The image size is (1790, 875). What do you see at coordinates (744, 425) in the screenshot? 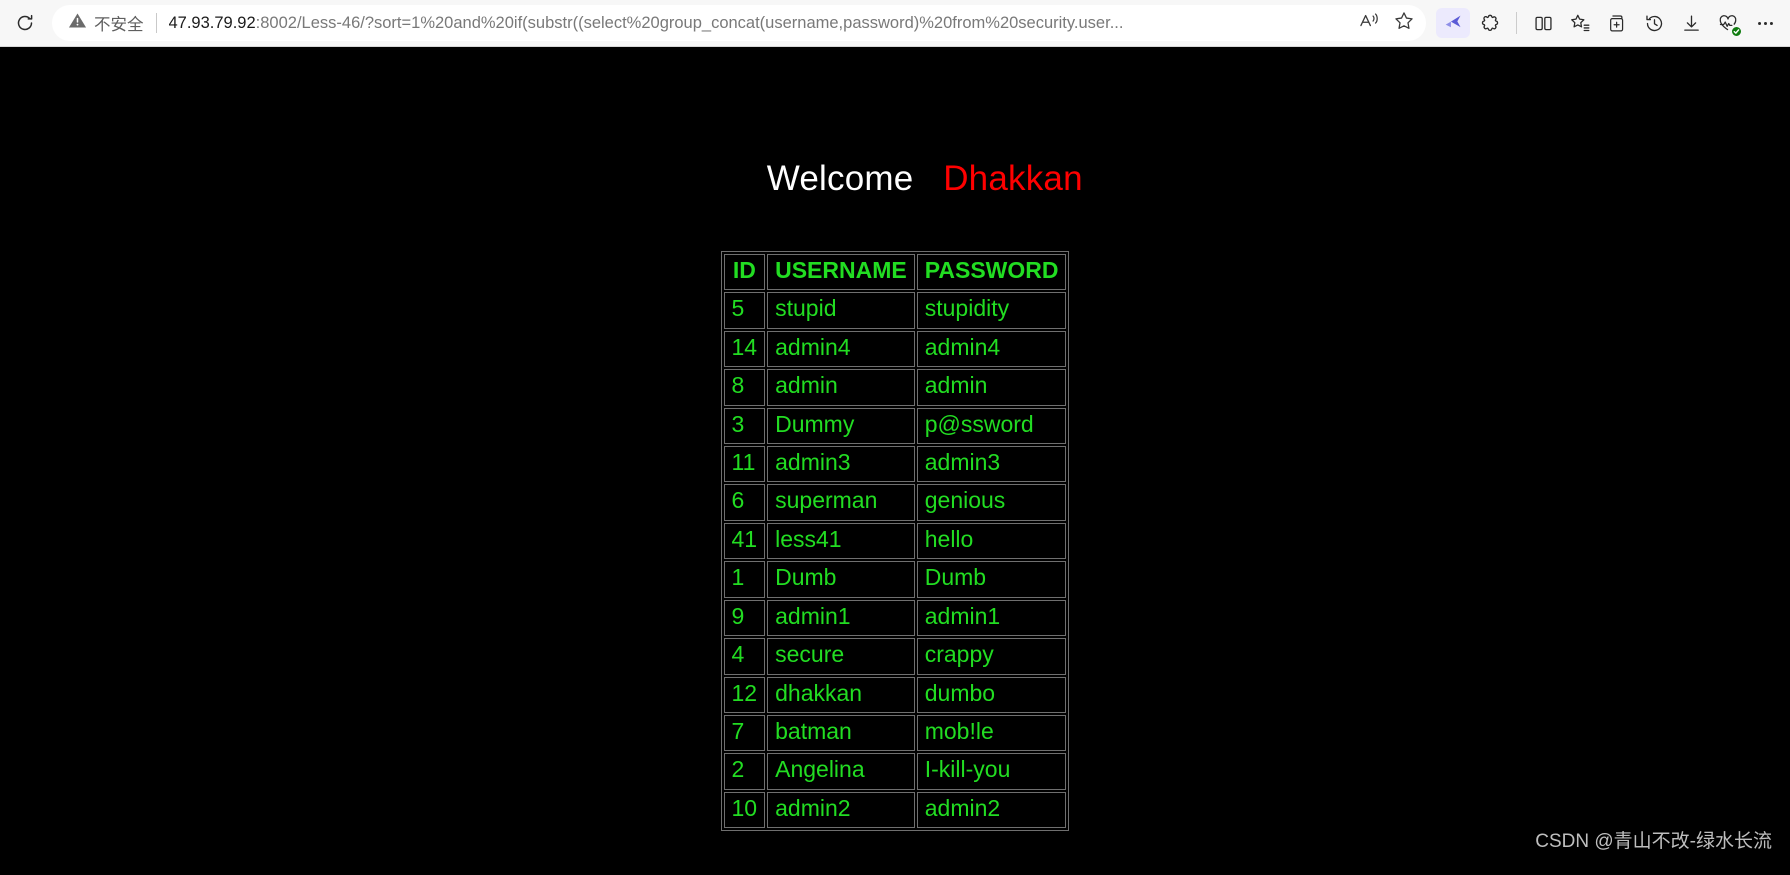
I see `cell-id: 3` at bounding box center [744, 425].